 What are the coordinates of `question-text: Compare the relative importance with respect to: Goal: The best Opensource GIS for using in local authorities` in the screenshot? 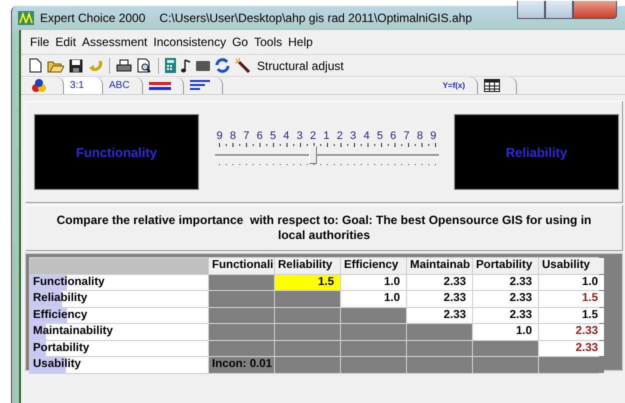 It's located at (324, 228).